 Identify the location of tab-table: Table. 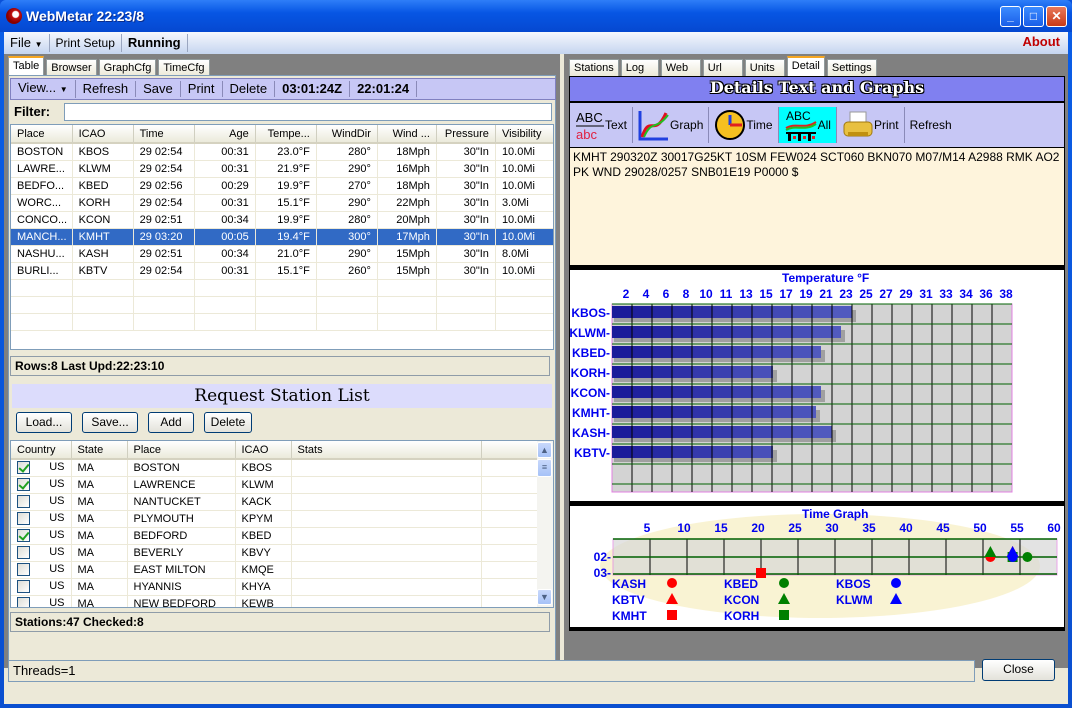
(26, 66).